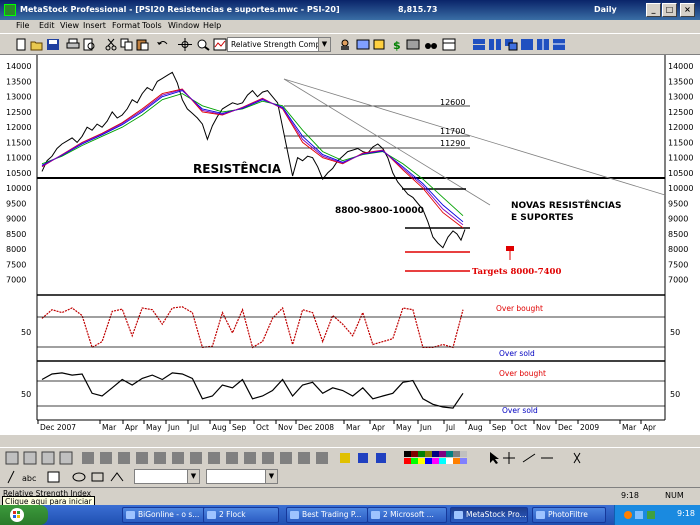  I want to click on menu-format: Format, so click(126, 25).